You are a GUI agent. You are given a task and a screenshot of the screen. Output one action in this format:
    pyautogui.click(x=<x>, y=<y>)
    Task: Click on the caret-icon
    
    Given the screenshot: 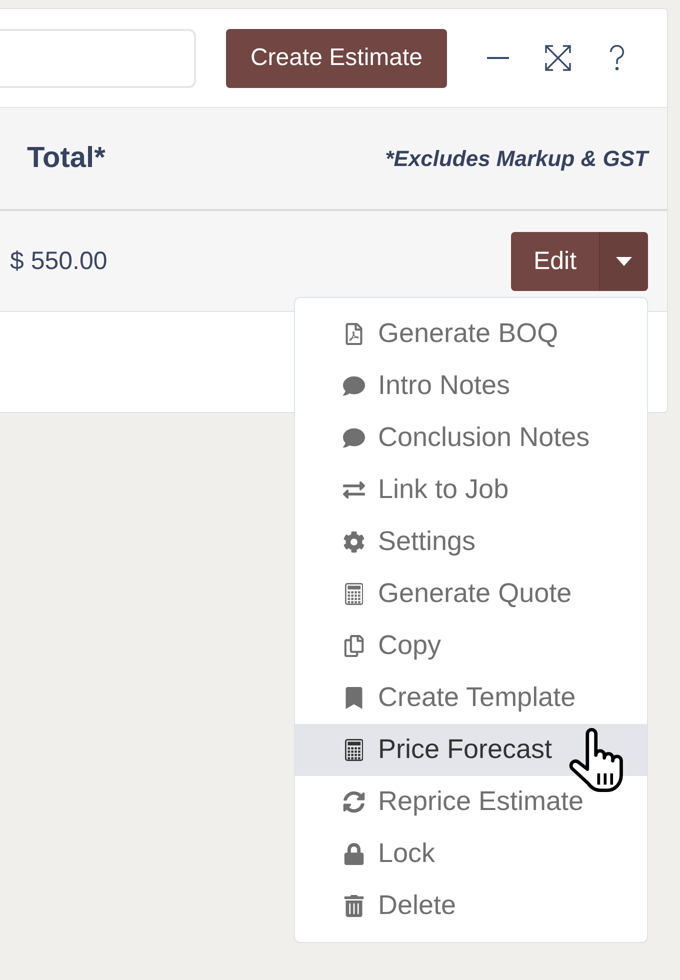 What is the action you would take?
    pyautogui.click(x=624, y=261)
    